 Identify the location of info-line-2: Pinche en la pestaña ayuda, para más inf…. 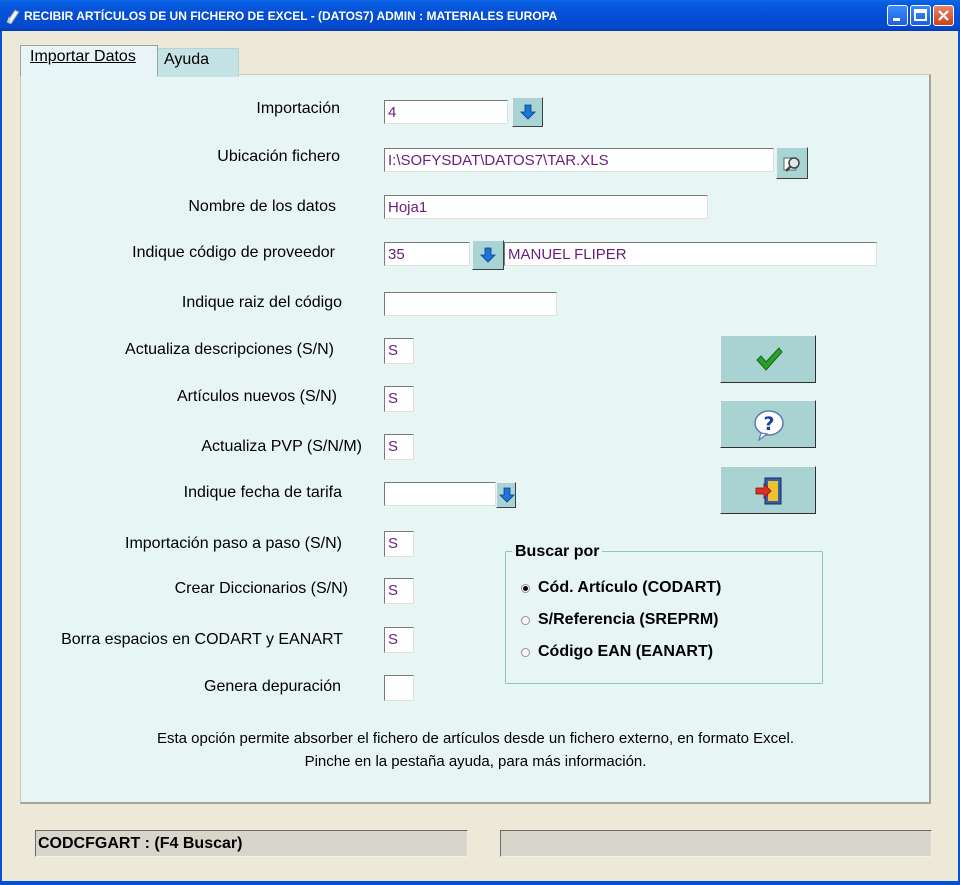
(475, 761).